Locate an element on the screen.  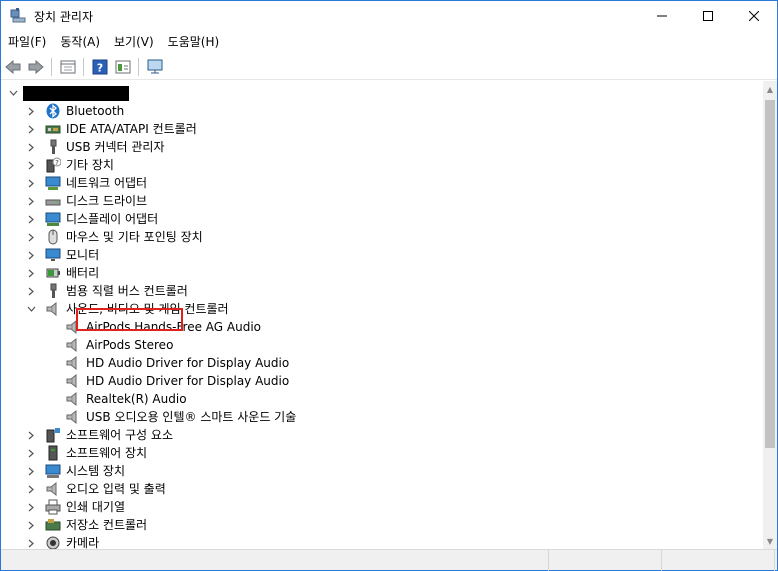
status-cell is located at coordinates (718, 560).